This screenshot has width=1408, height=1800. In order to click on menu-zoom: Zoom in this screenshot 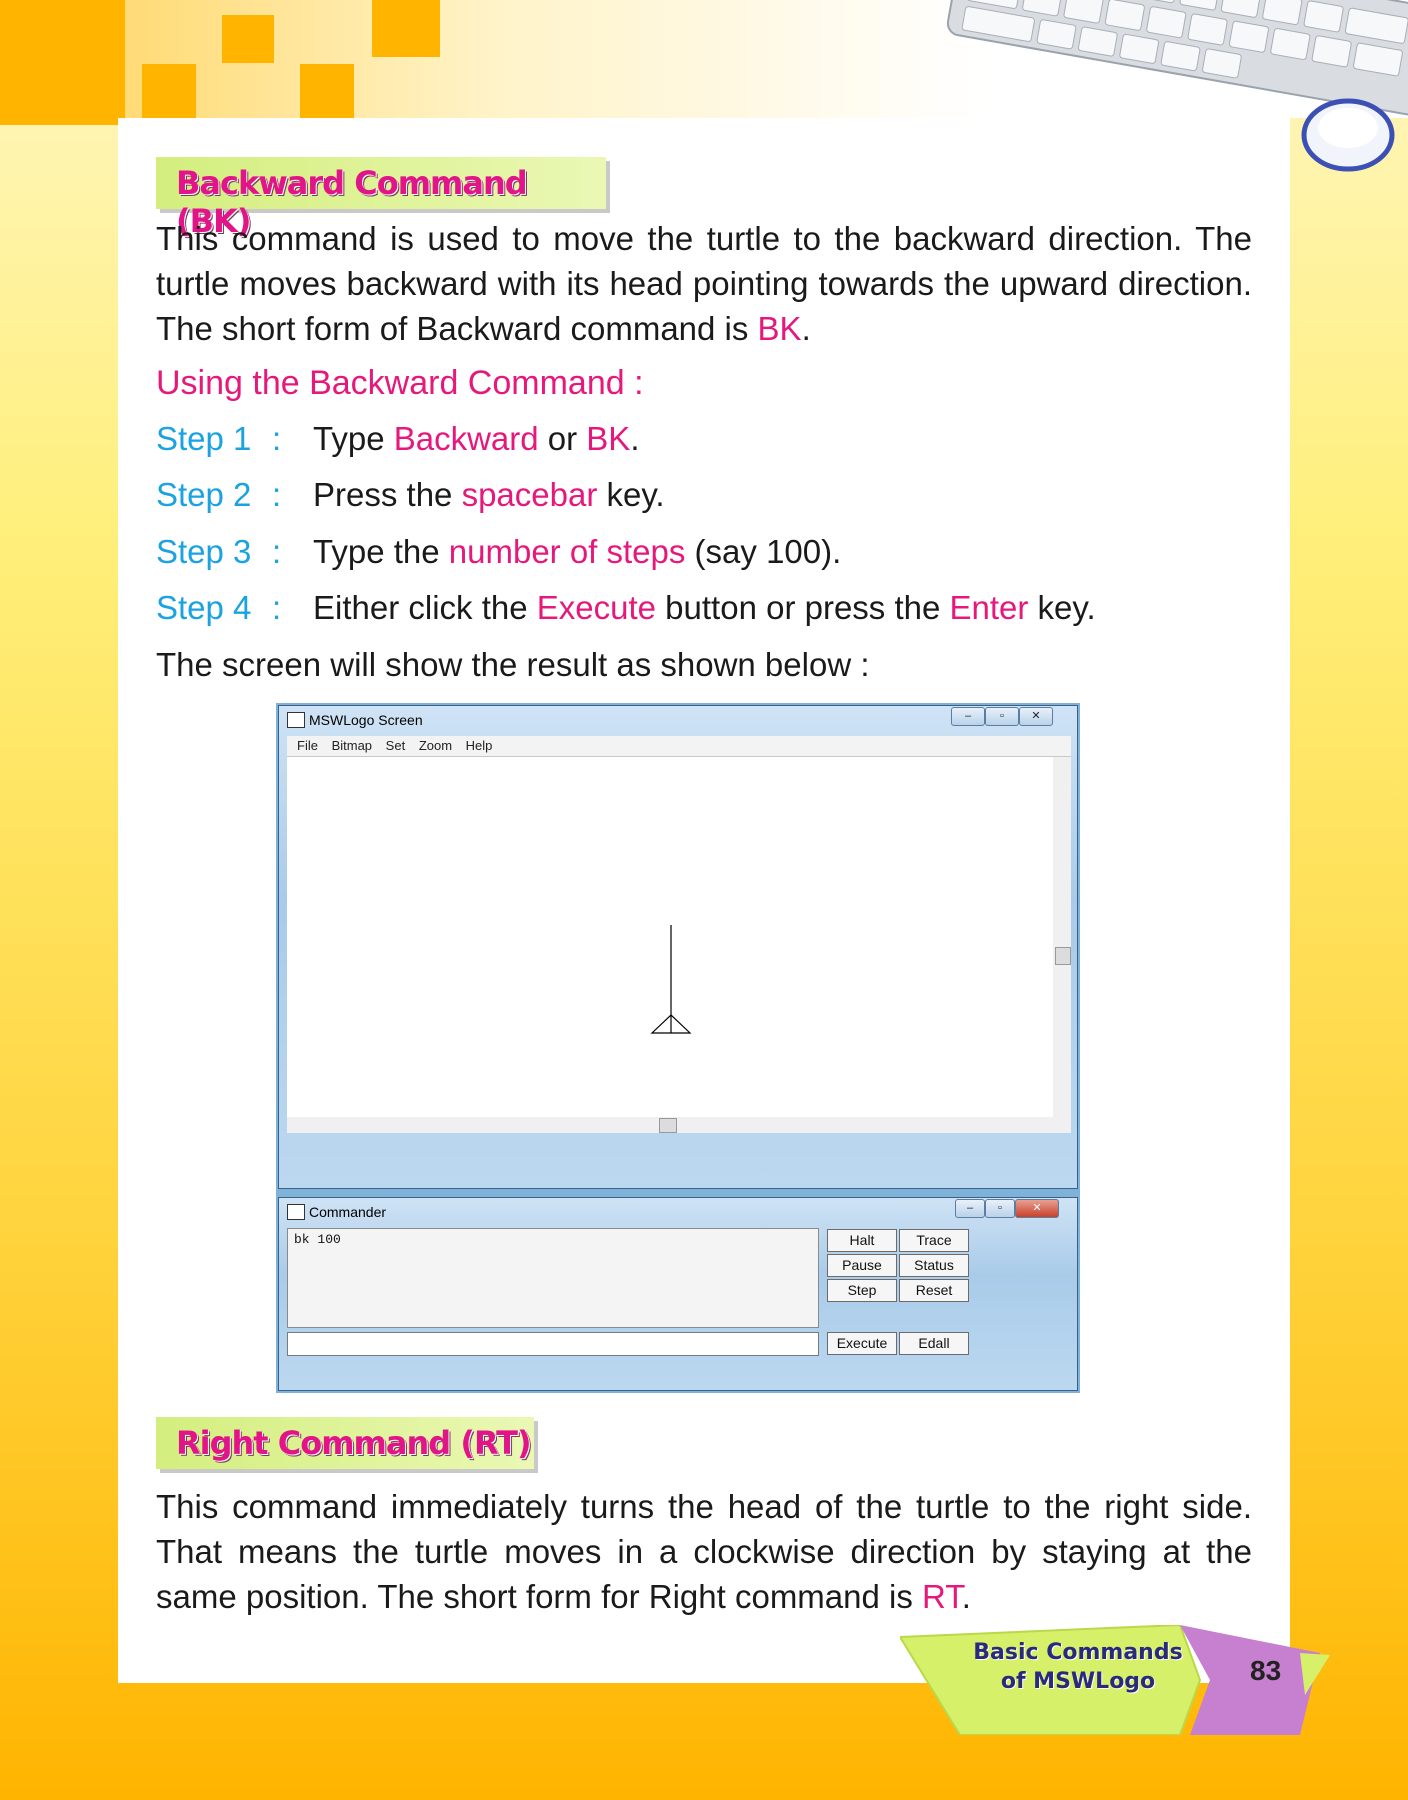, I will do `click(435, 745)`.